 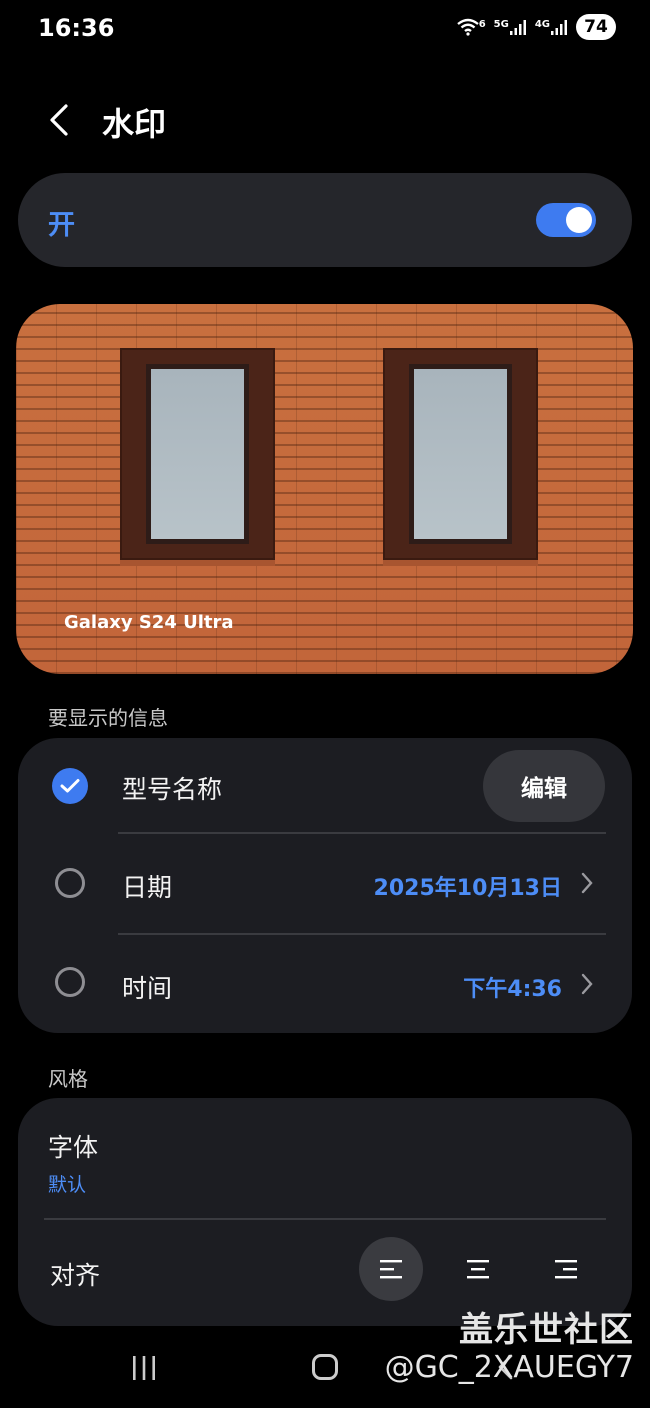 What do you see at coordinates (76, 28) in the screenshot?
I see `status-time: 16:36` at bounding box center [76, 28].